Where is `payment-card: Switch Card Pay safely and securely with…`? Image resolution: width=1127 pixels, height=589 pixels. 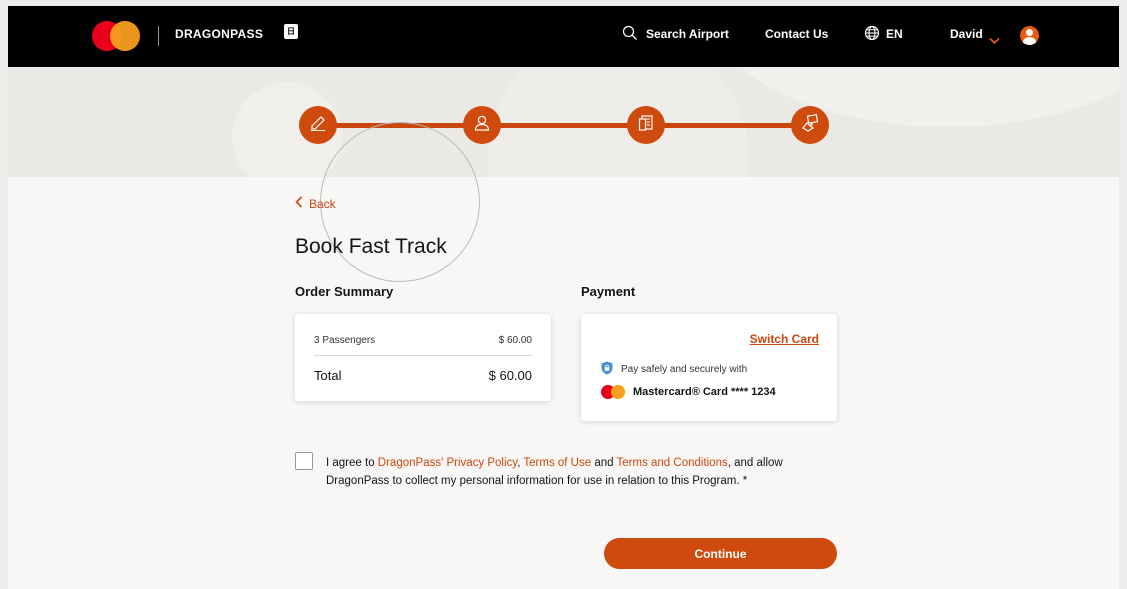
payment-card: Switch Card Pay safely and securely with… is located at coordinates (709, 367).